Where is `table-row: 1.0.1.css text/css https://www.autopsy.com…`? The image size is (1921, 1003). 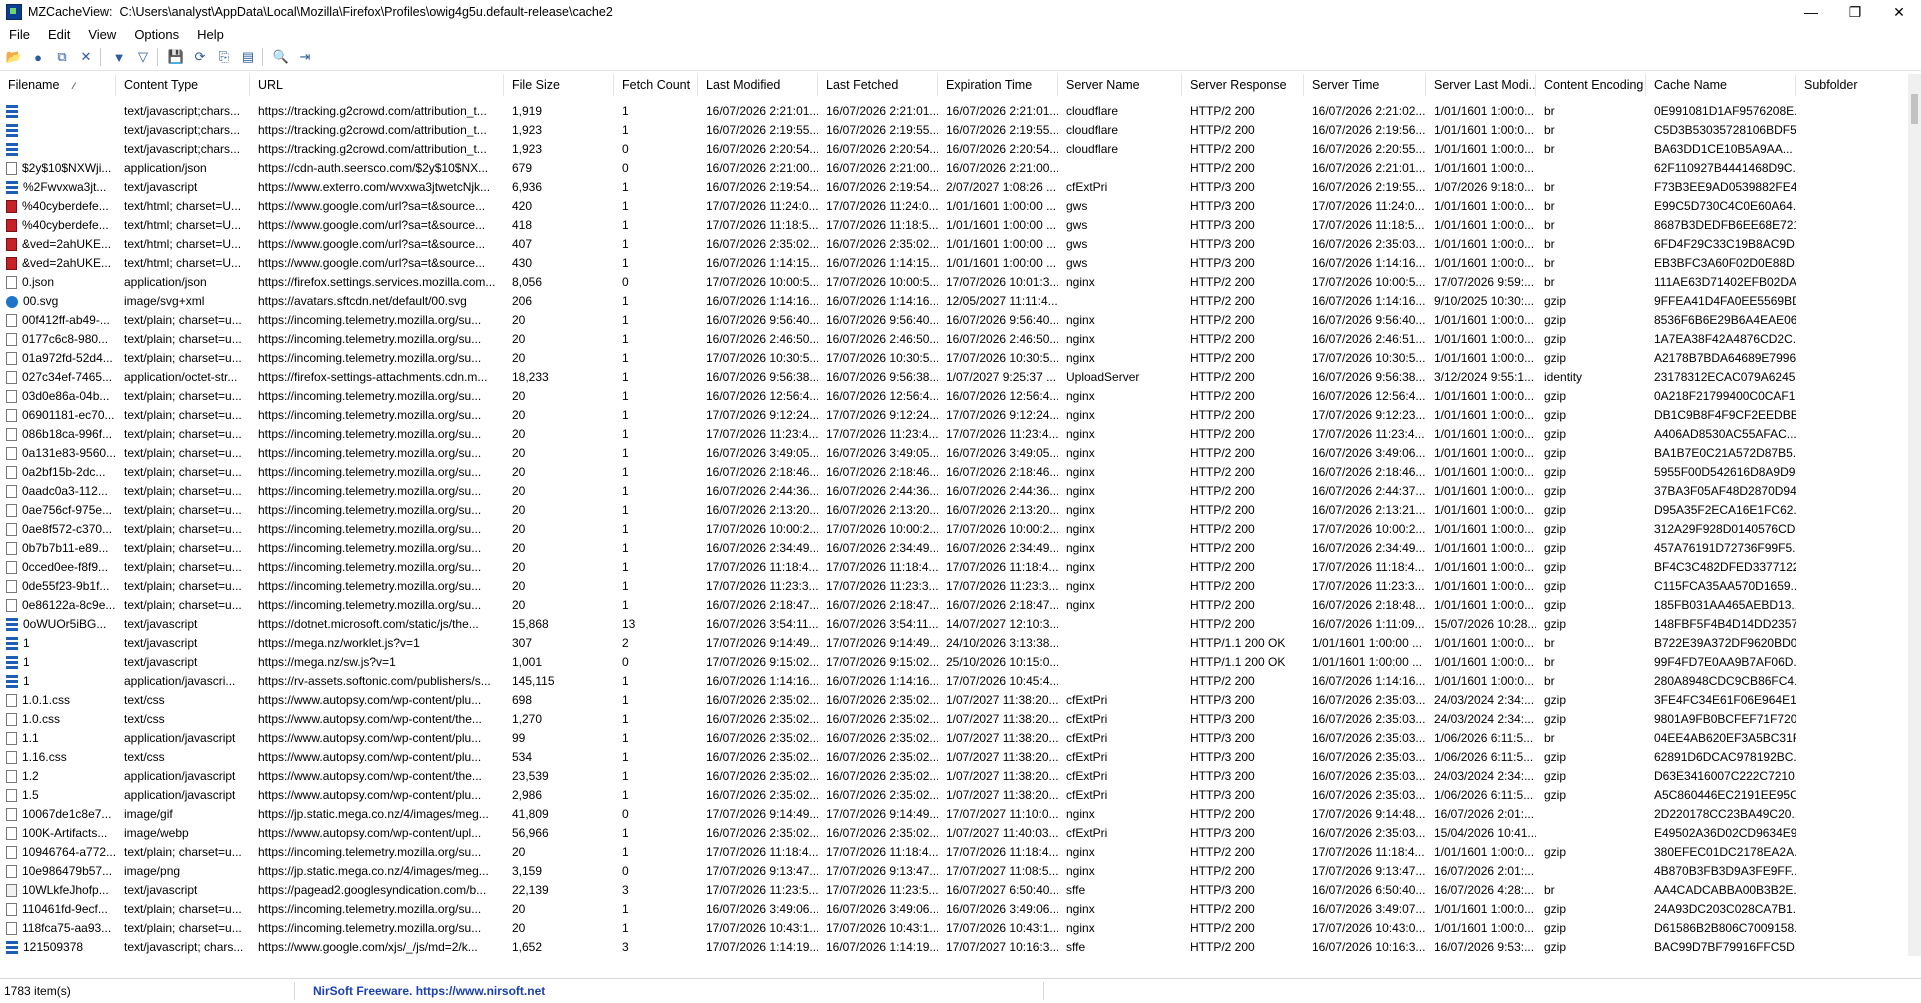 table-row: 1.0.1.css text/css https://www.autopsy.com… is located at coordinates (954, 700).